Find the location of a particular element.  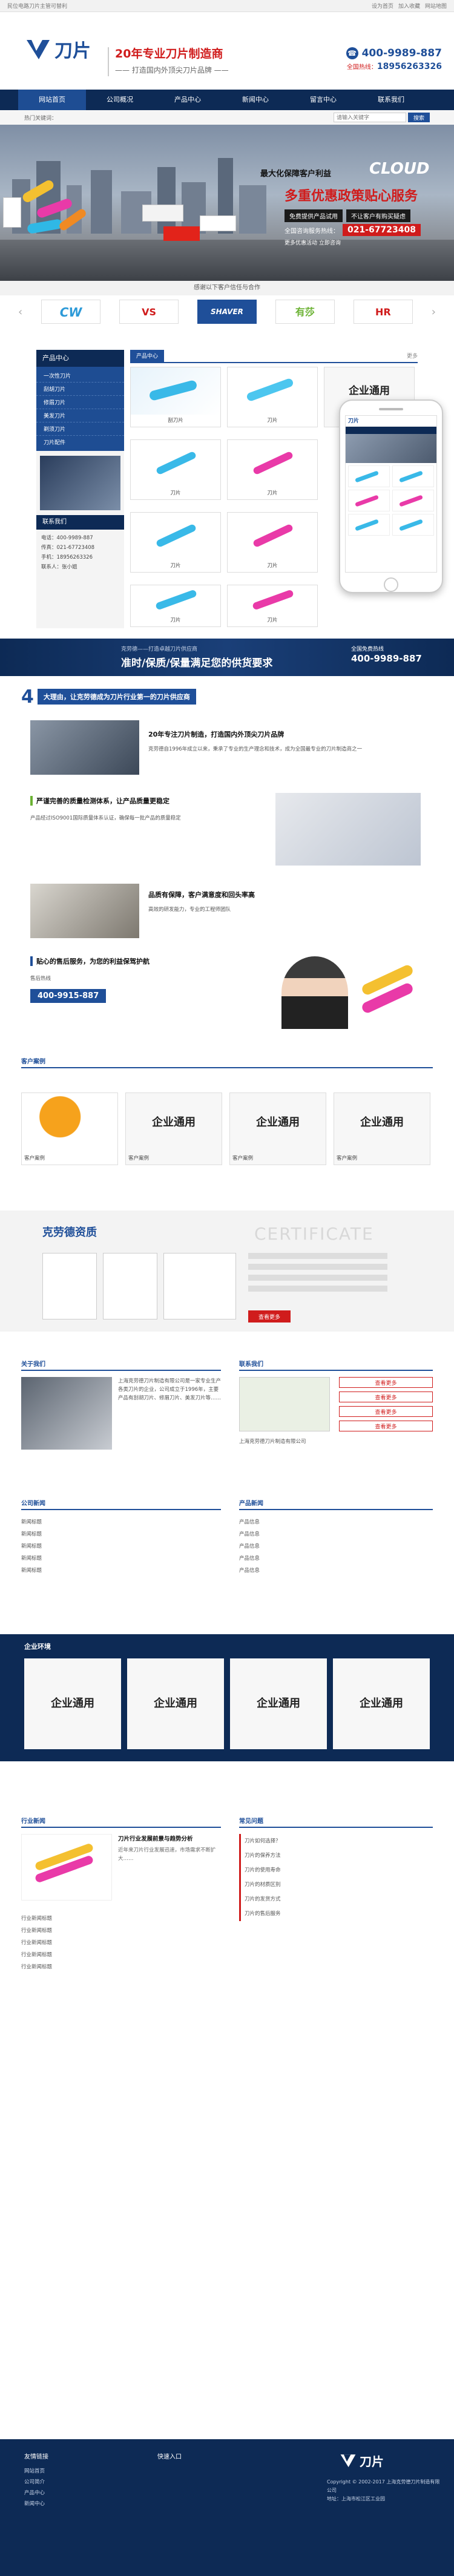

news2-item-1: 产品信息 is located at coordinates (336, 1522).